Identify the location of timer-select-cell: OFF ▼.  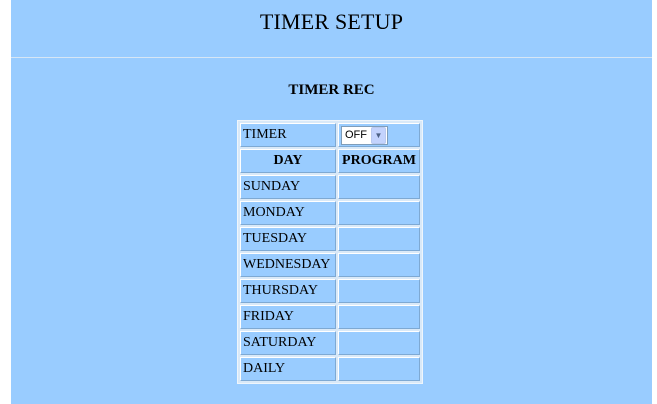
(379, 135).